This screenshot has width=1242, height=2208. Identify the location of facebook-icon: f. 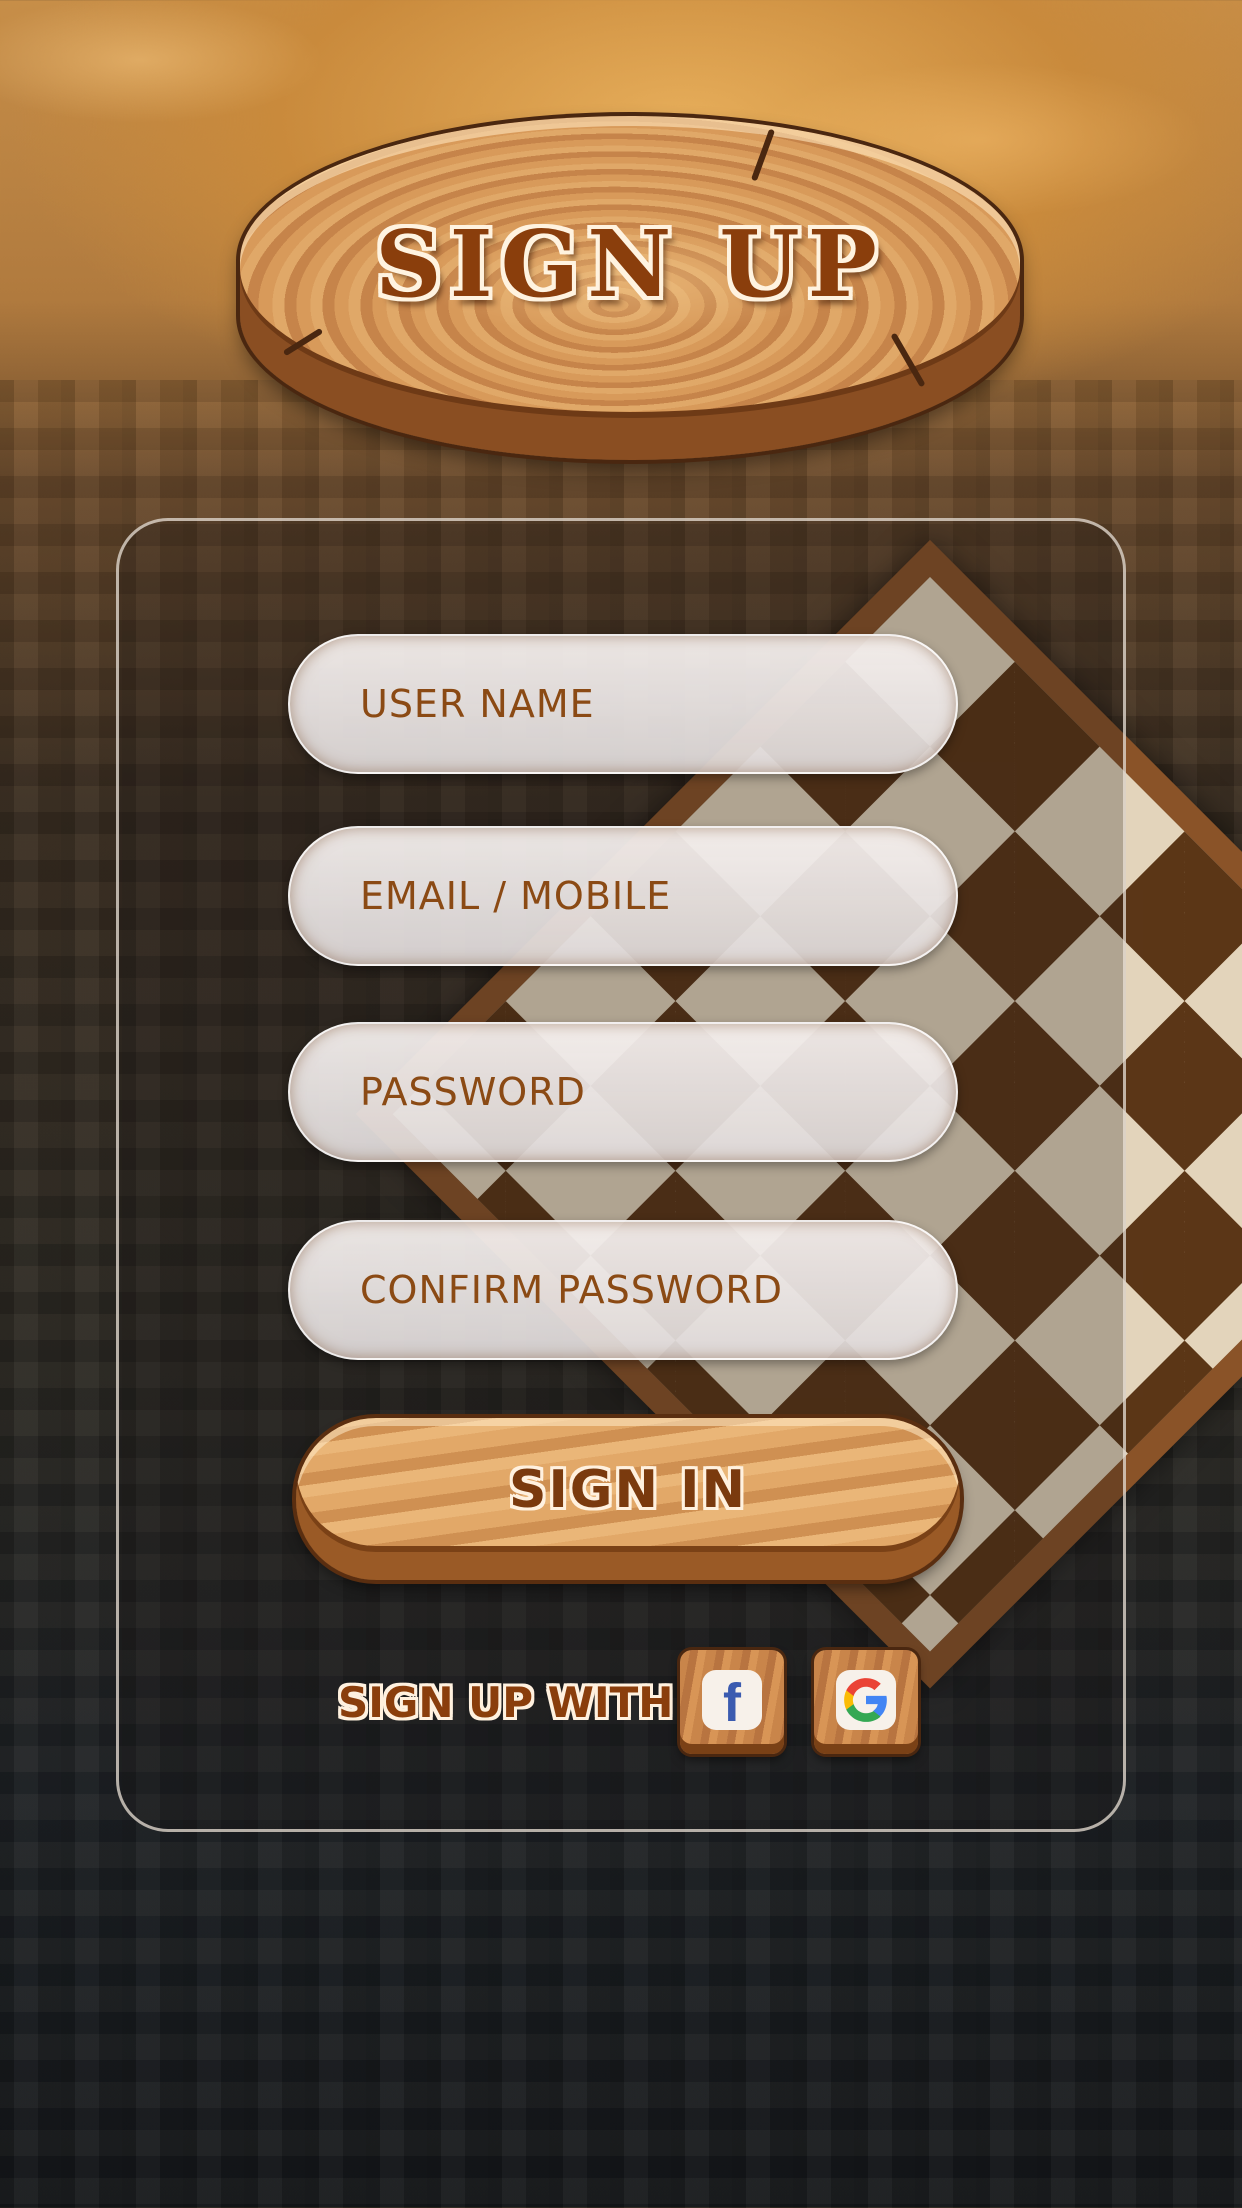
(732, 1703).